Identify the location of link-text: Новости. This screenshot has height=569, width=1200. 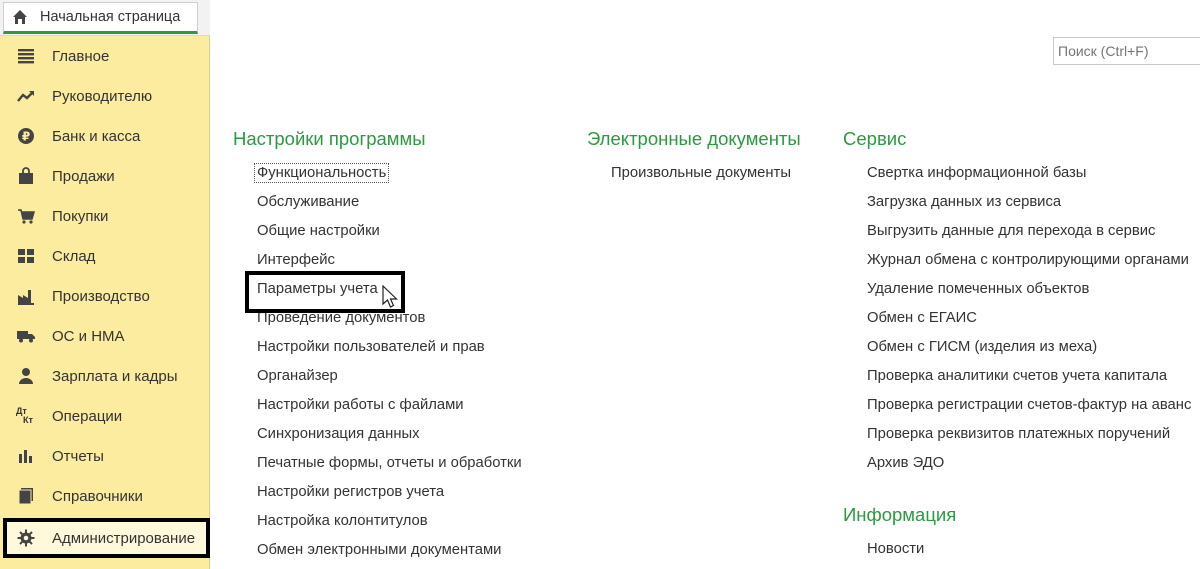
(896, 549).